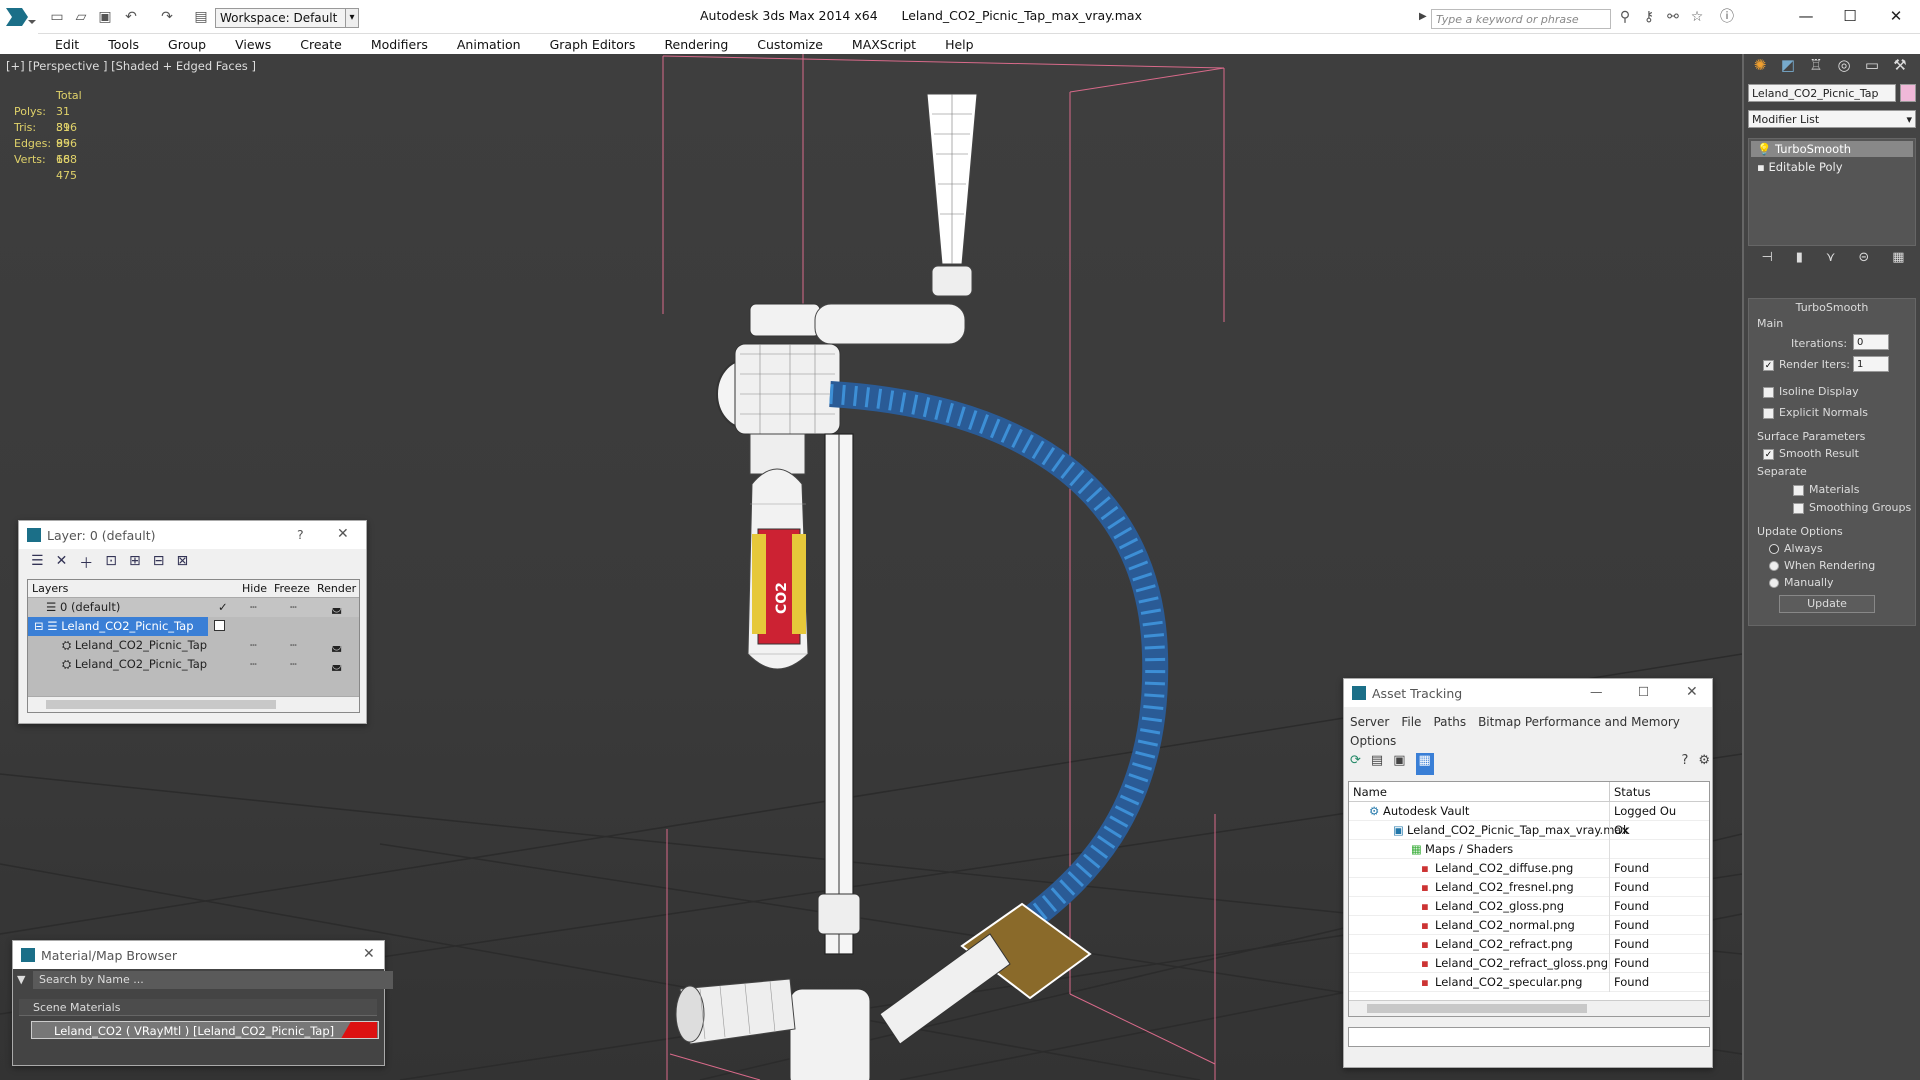 The height and width of the screenshot is (1080, 1920). Describe the element at coordinates (1697, 17) in the screenshot. I see `favorites-star-icon: ☆` at that location.